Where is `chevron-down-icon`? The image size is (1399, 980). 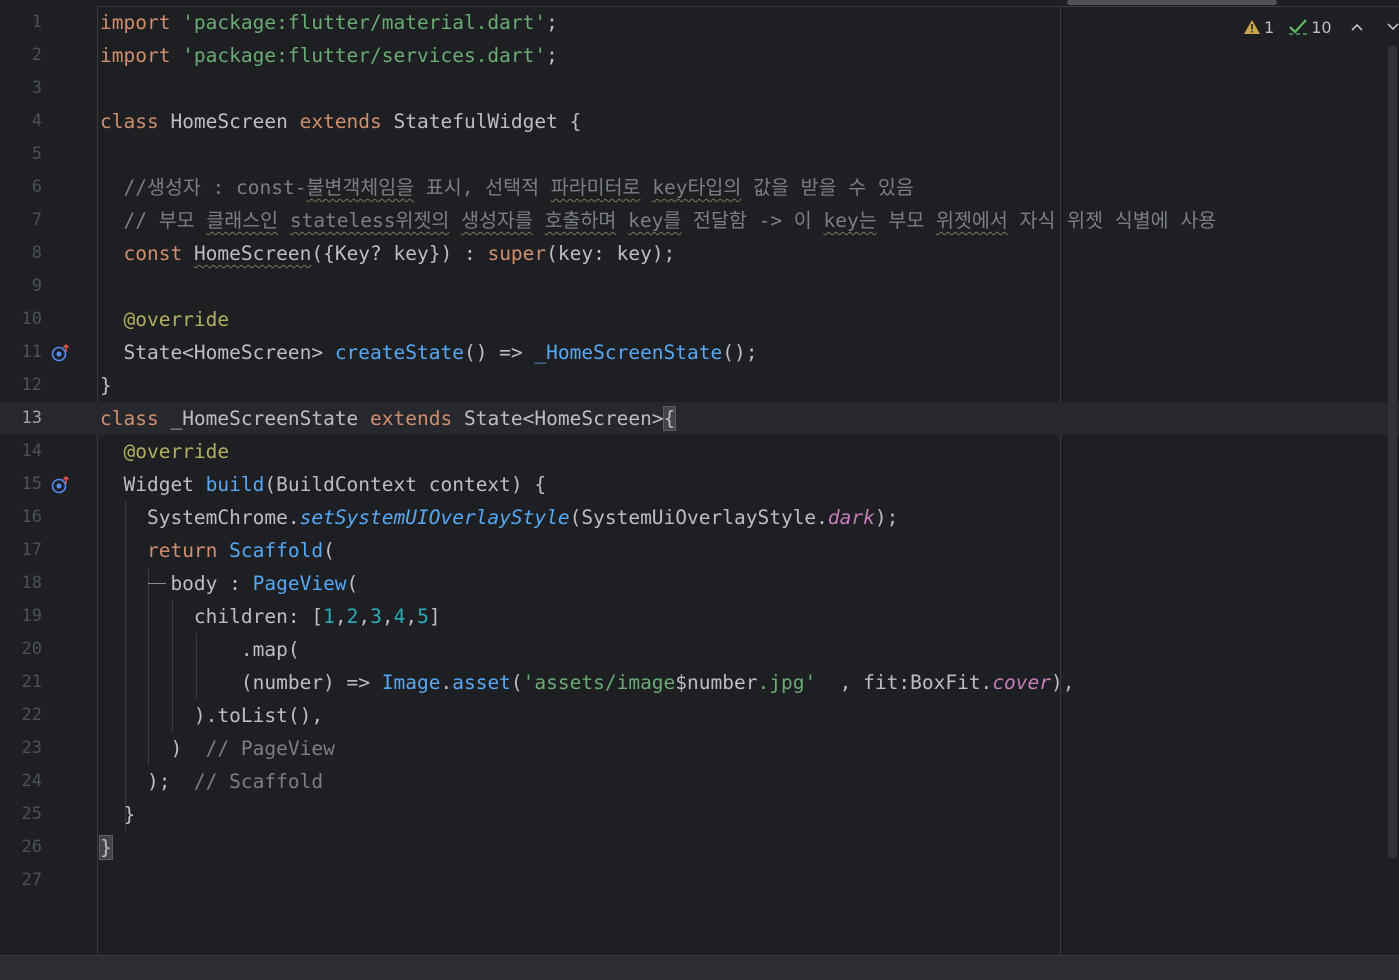 chevron-down-icon is located at coordinates (1392, 27).